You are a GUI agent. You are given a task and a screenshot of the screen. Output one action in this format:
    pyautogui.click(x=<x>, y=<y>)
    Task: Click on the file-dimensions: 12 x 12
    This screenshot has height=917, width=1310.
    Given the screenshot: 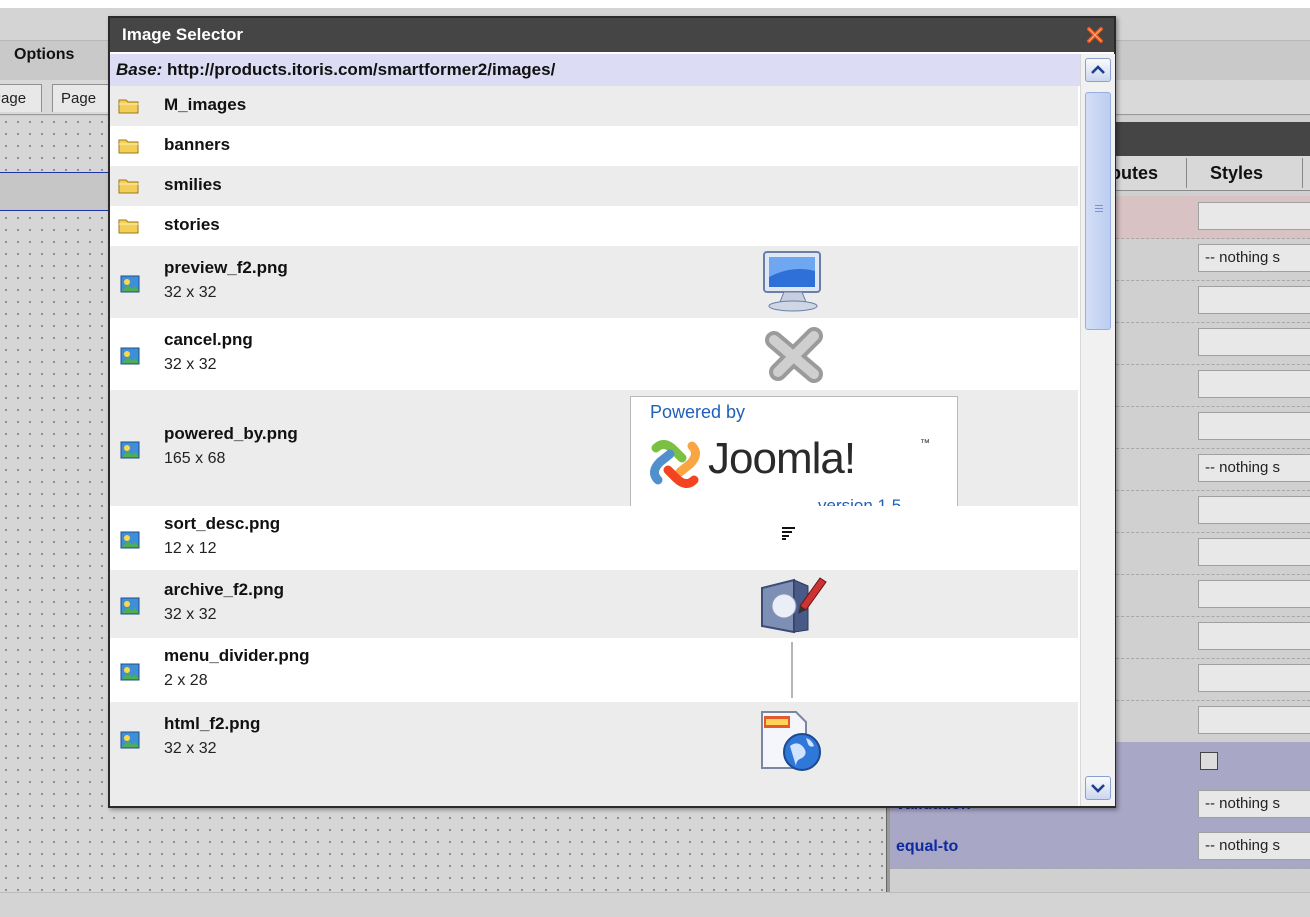 What is the action you would take?
    pyautogui.click(x=190, y=548)
    